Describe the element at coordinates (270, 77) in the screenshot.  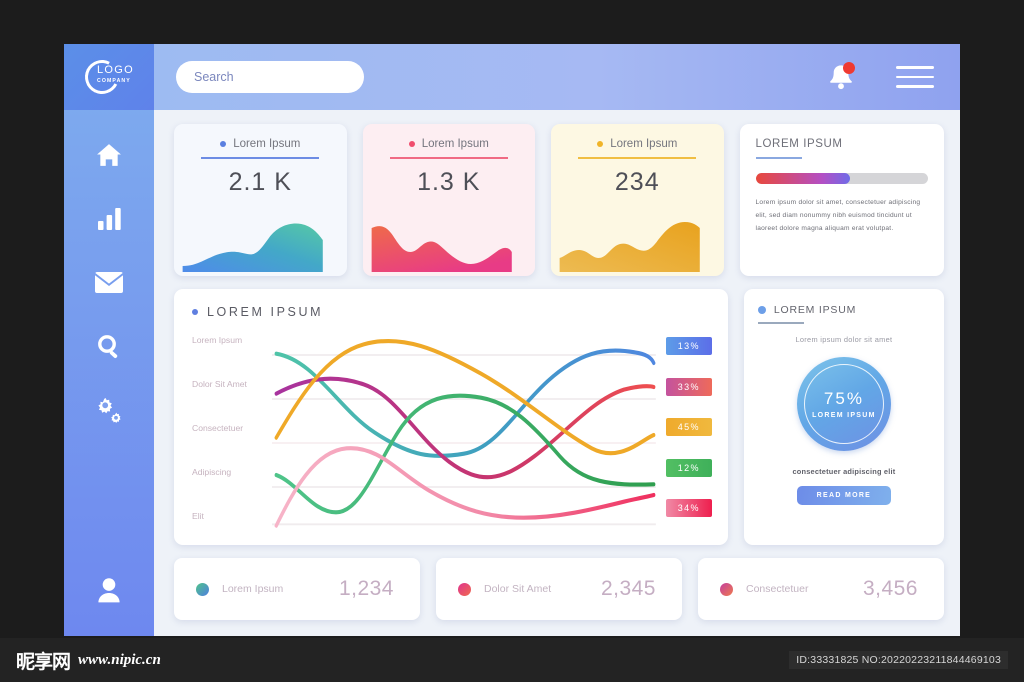
I see `search-input` at that location.